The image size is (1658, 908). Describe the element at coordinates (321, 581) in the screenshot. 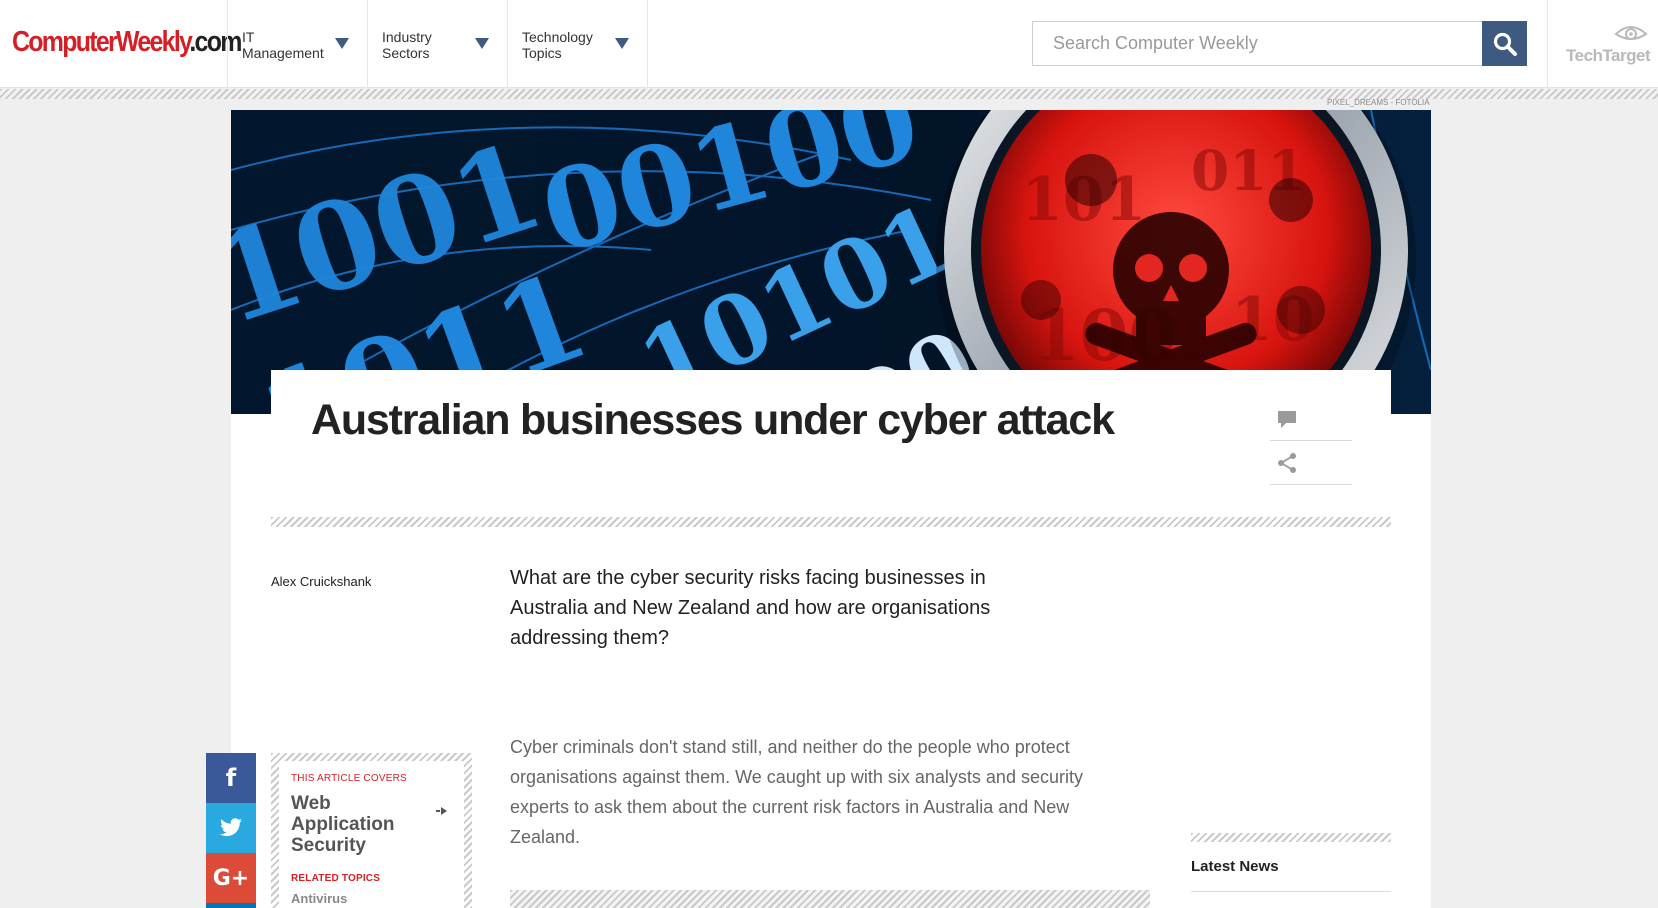

I see `author-name: Alex Cruickshank` at that location.